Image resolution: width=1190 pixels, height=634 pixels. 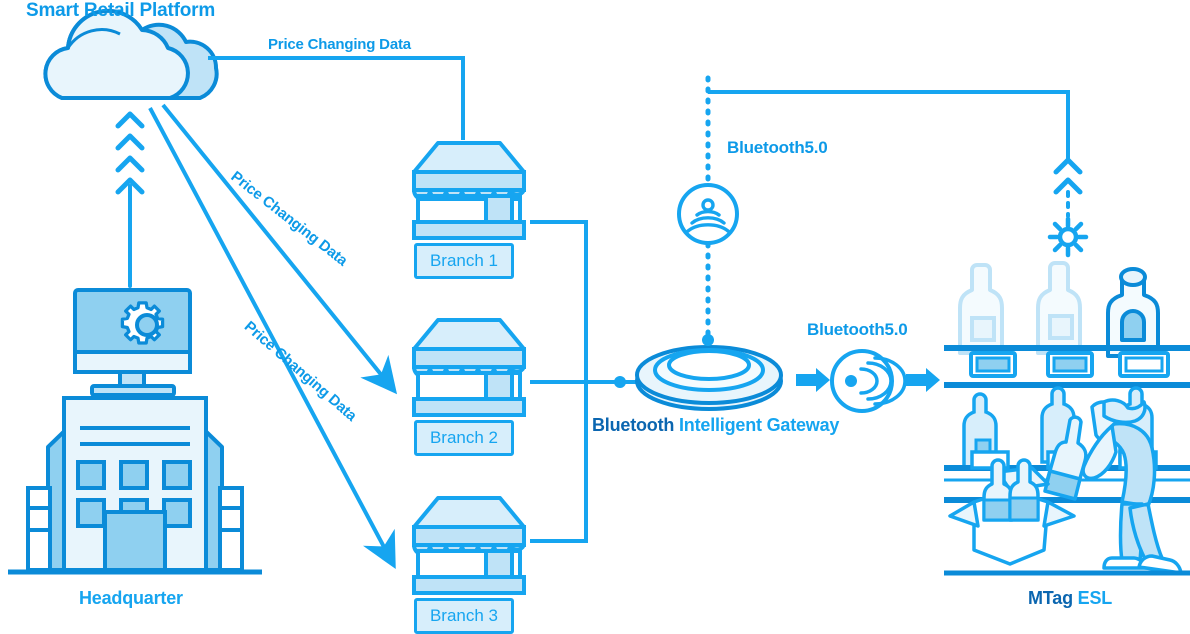 I want to click on worker-stocking-shelf-icon, so click(x=1067, y=481).